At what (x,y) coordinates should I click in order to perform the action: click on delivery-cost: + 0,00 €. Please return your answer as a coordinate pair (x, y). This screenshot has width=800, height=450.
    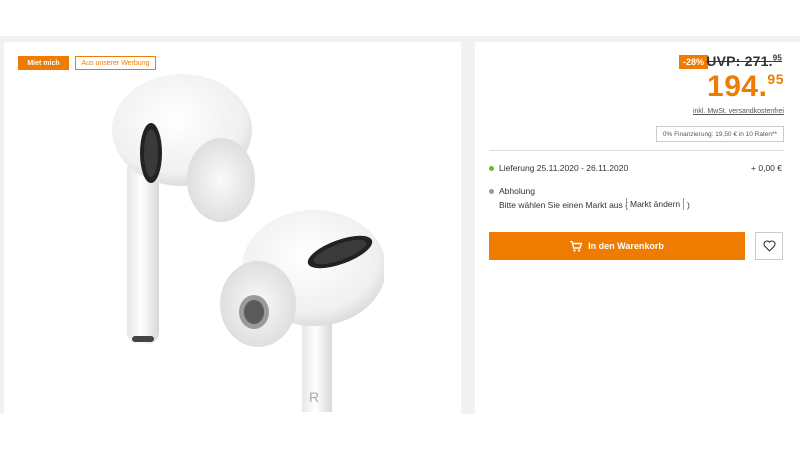
    Looking at the image, I should click on (766, 168).